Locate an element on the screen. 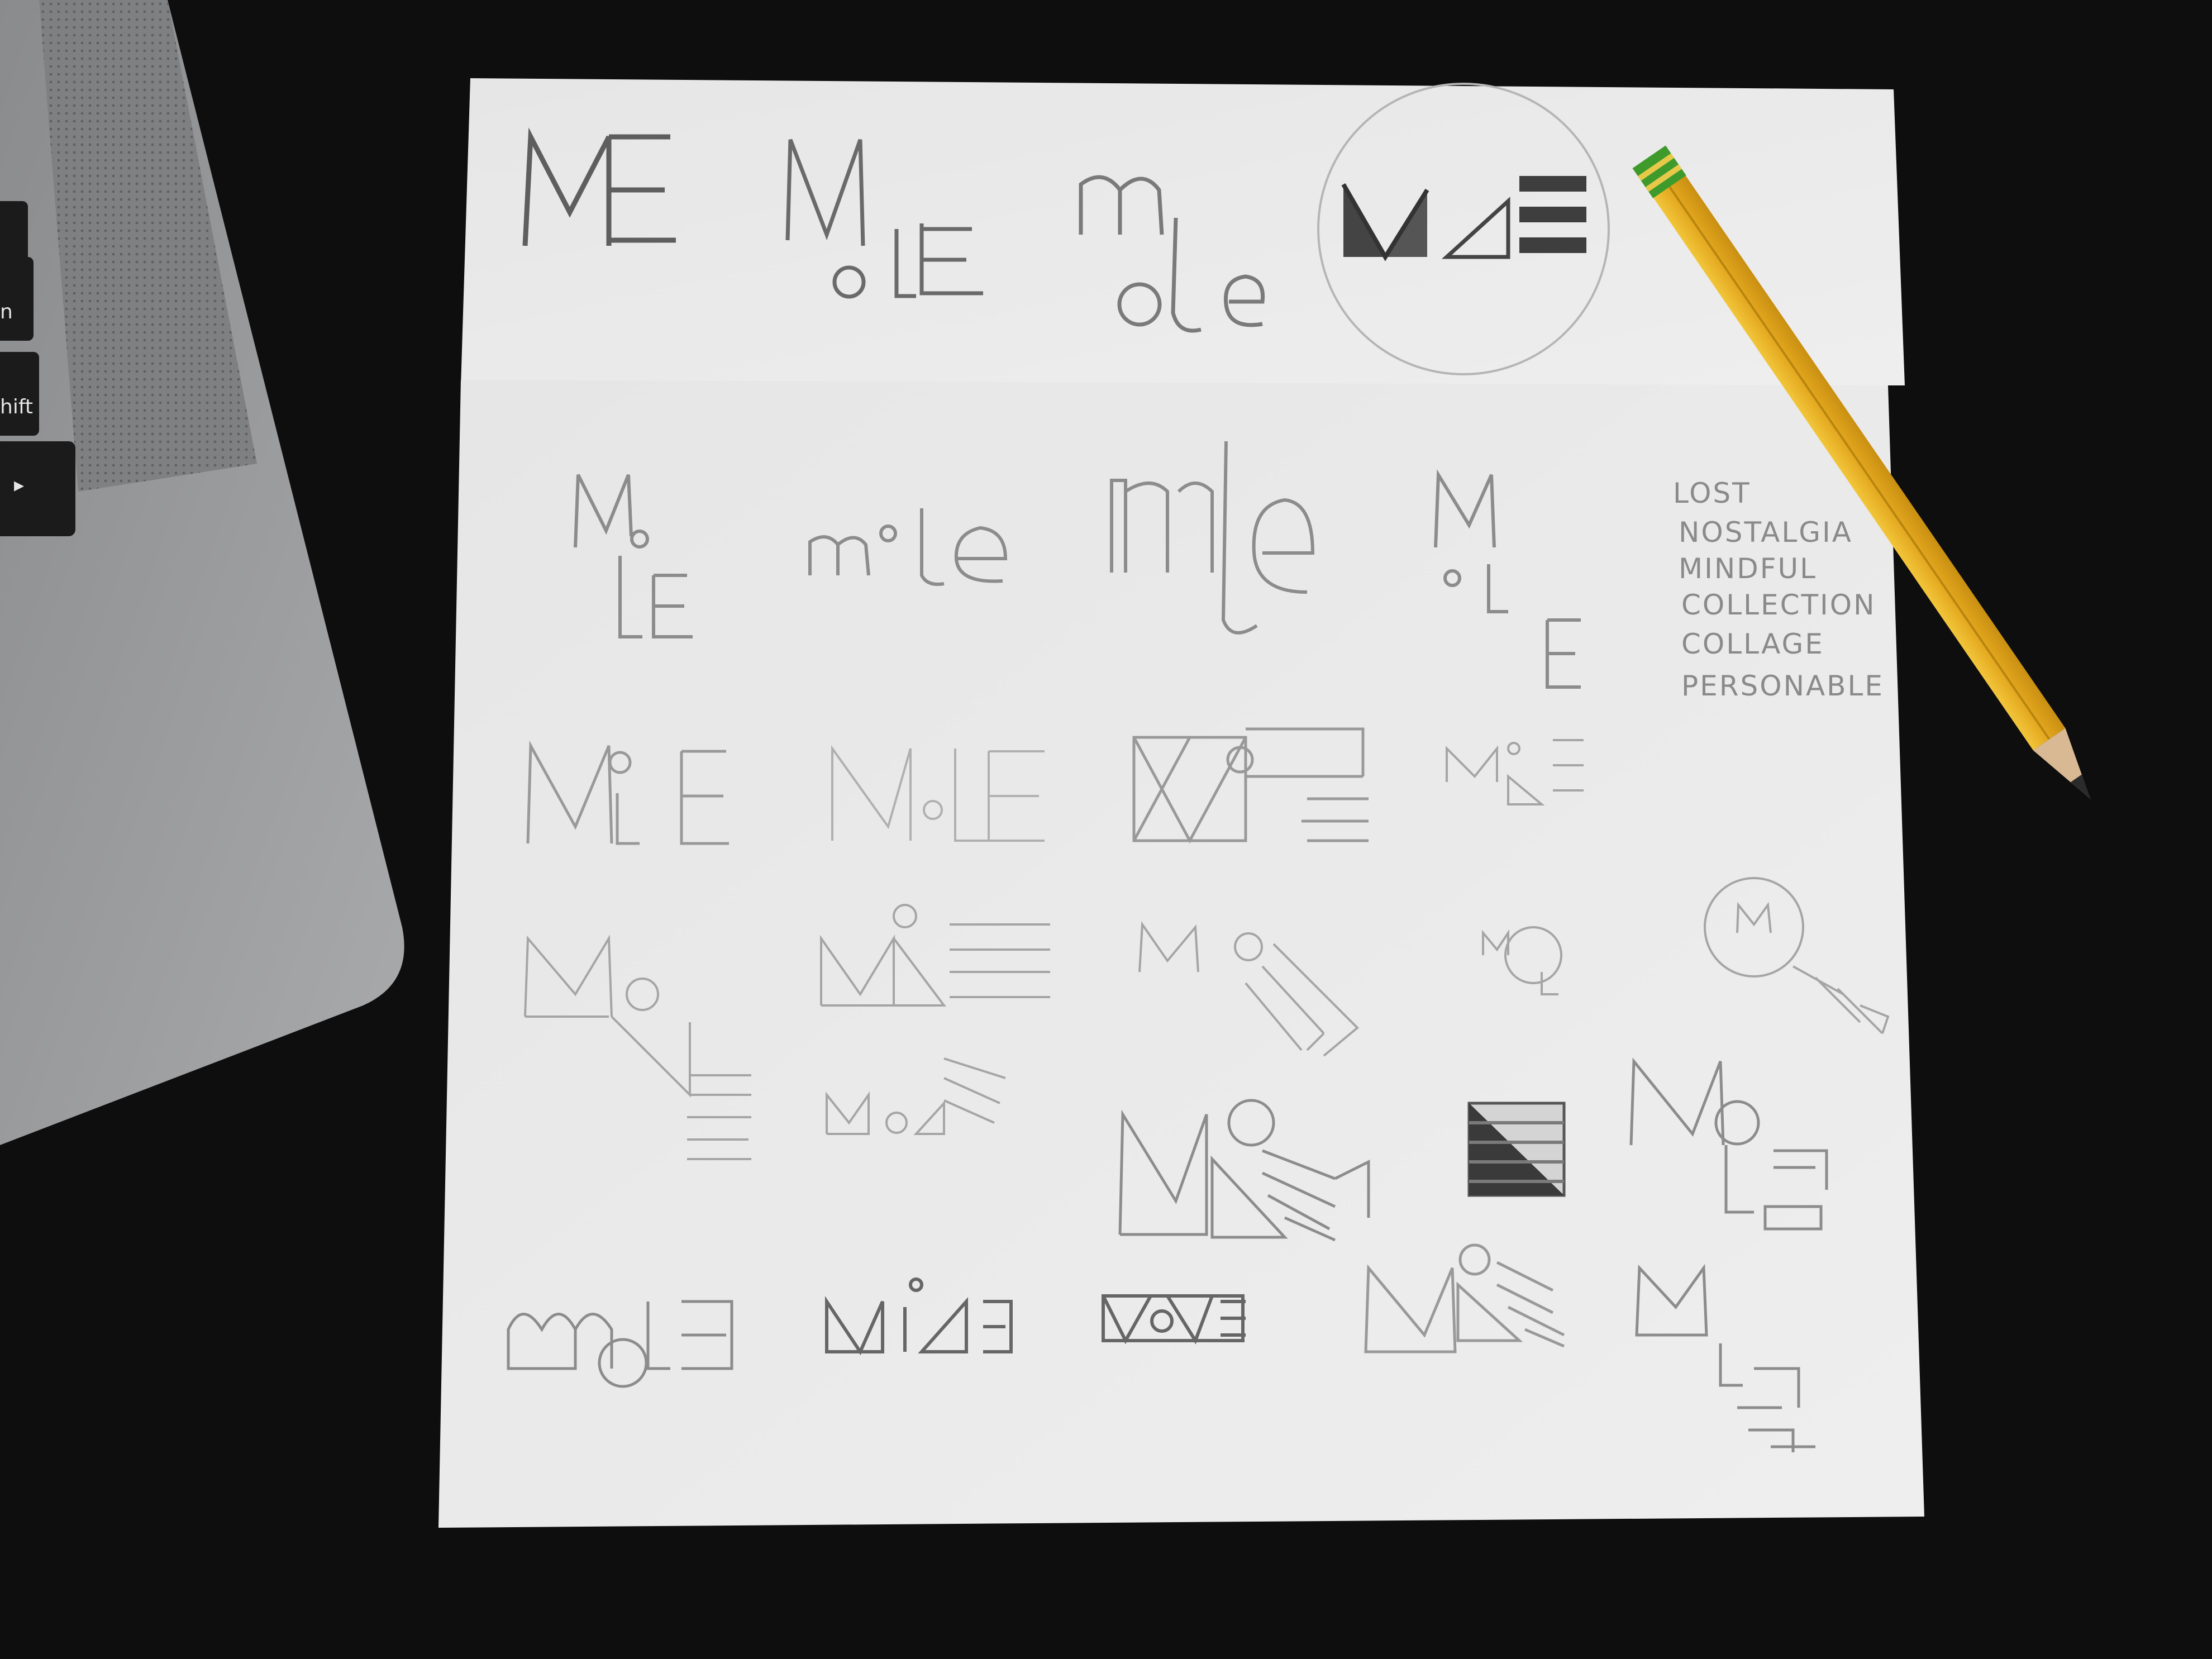  word-mindful: MINDFUL is located at coordinates (1748, 568).